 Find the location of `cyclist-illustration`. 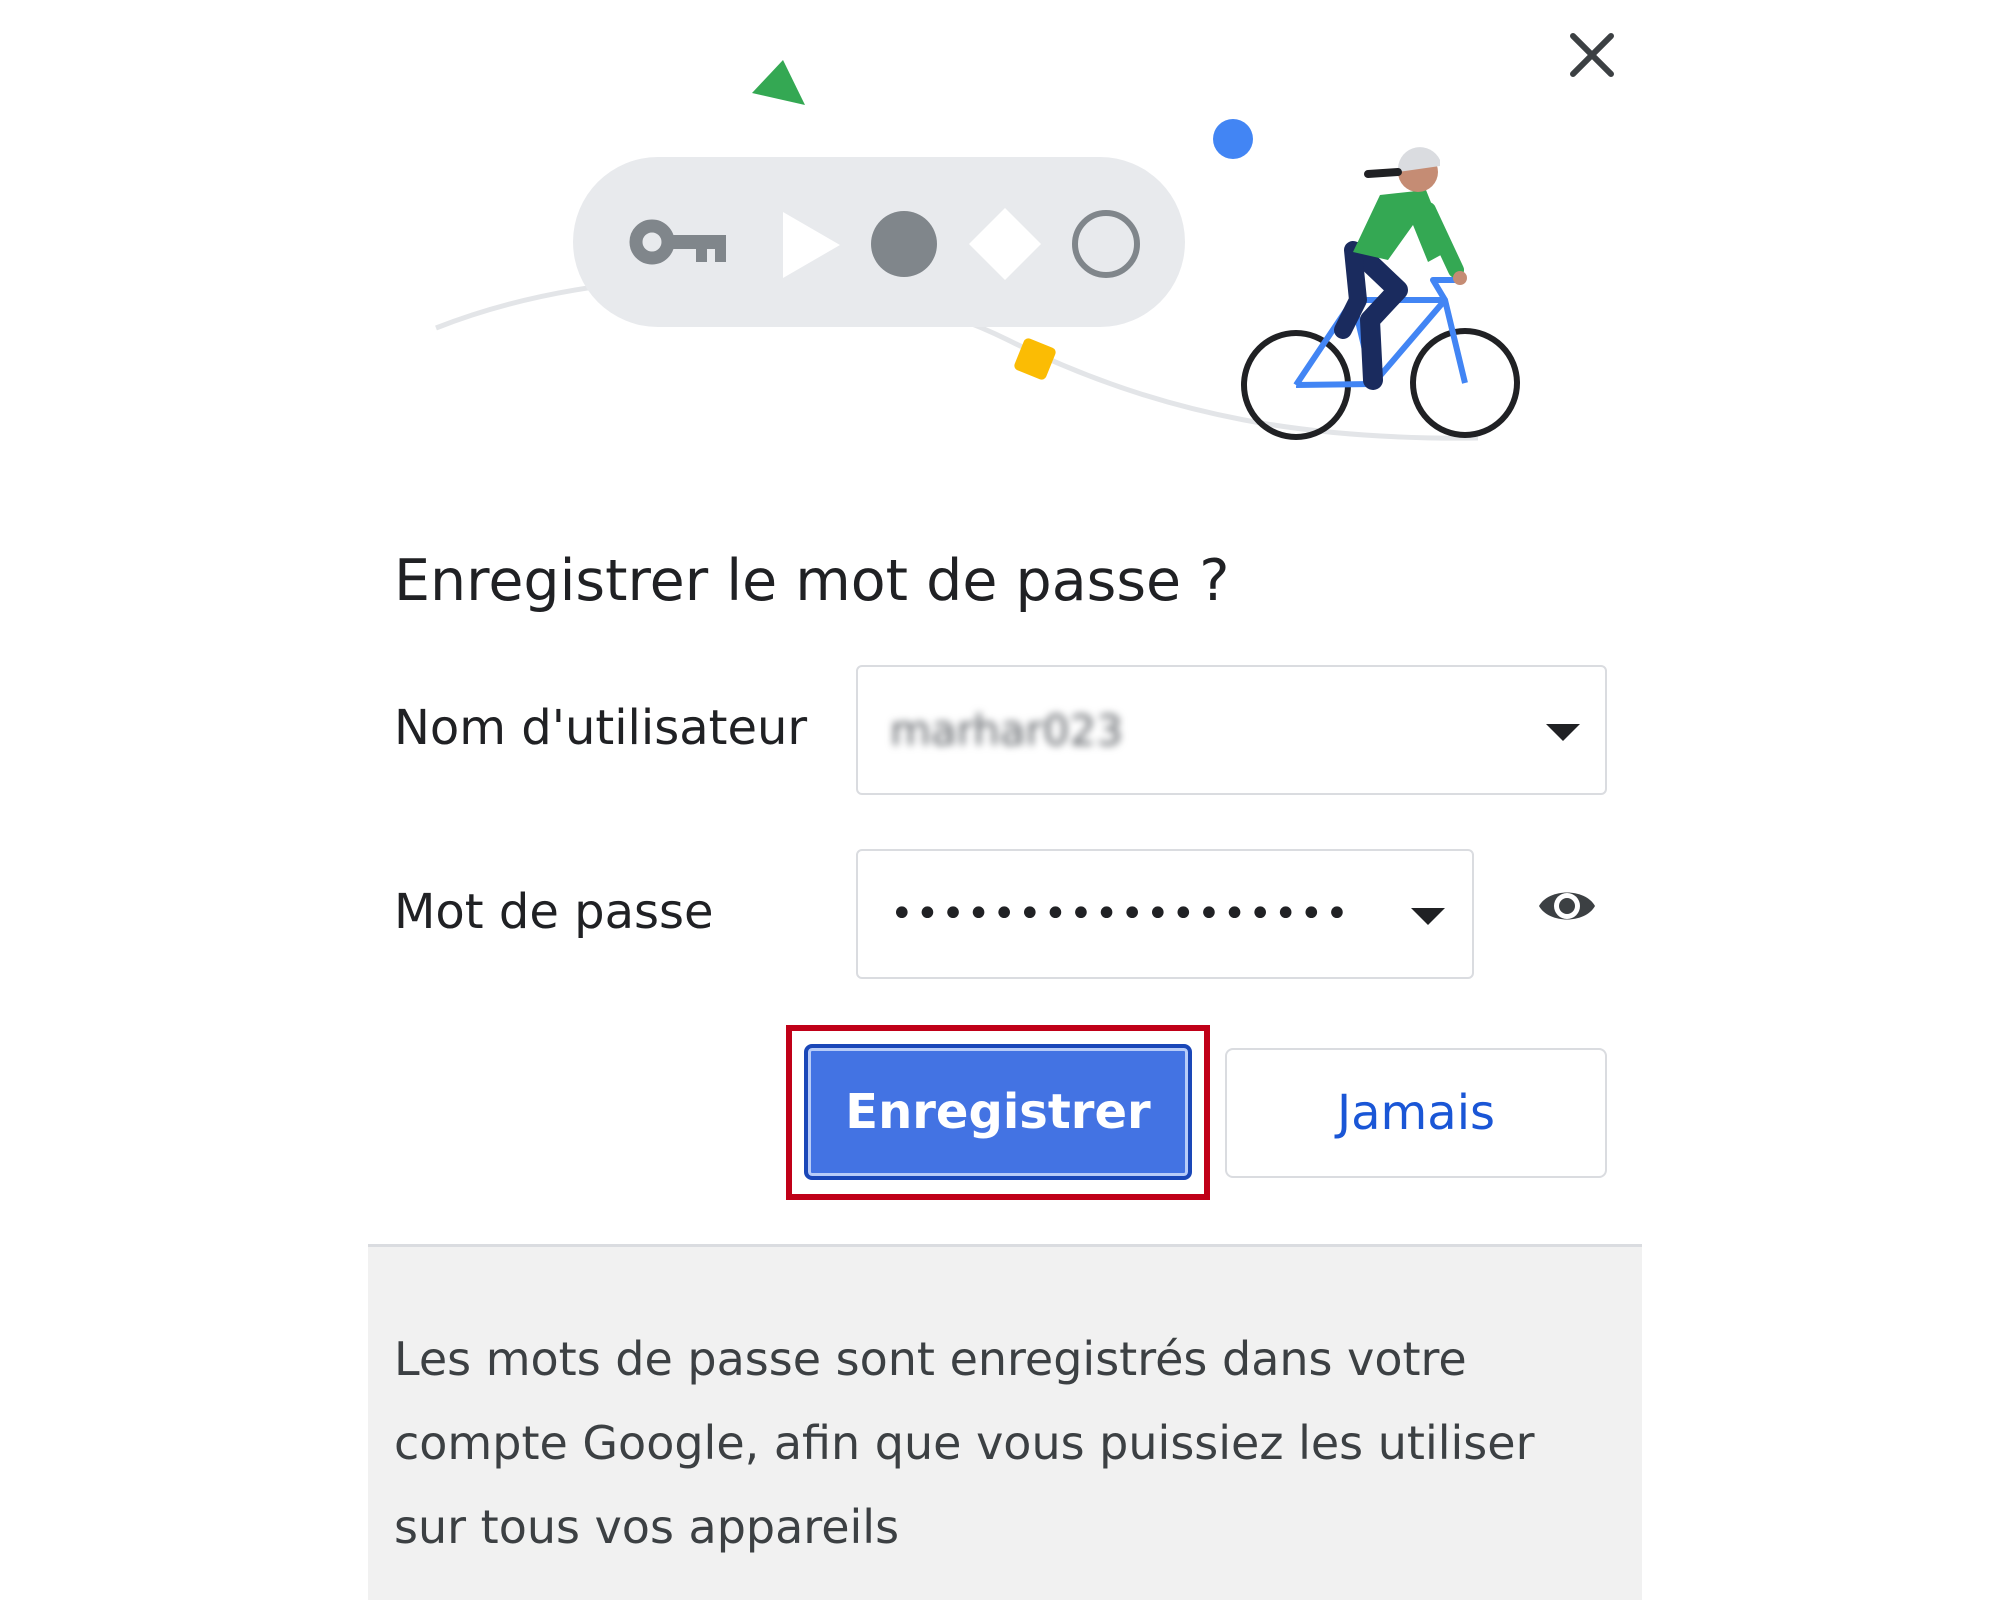

cyclist-illustration is located at coordinates (1380, 293).